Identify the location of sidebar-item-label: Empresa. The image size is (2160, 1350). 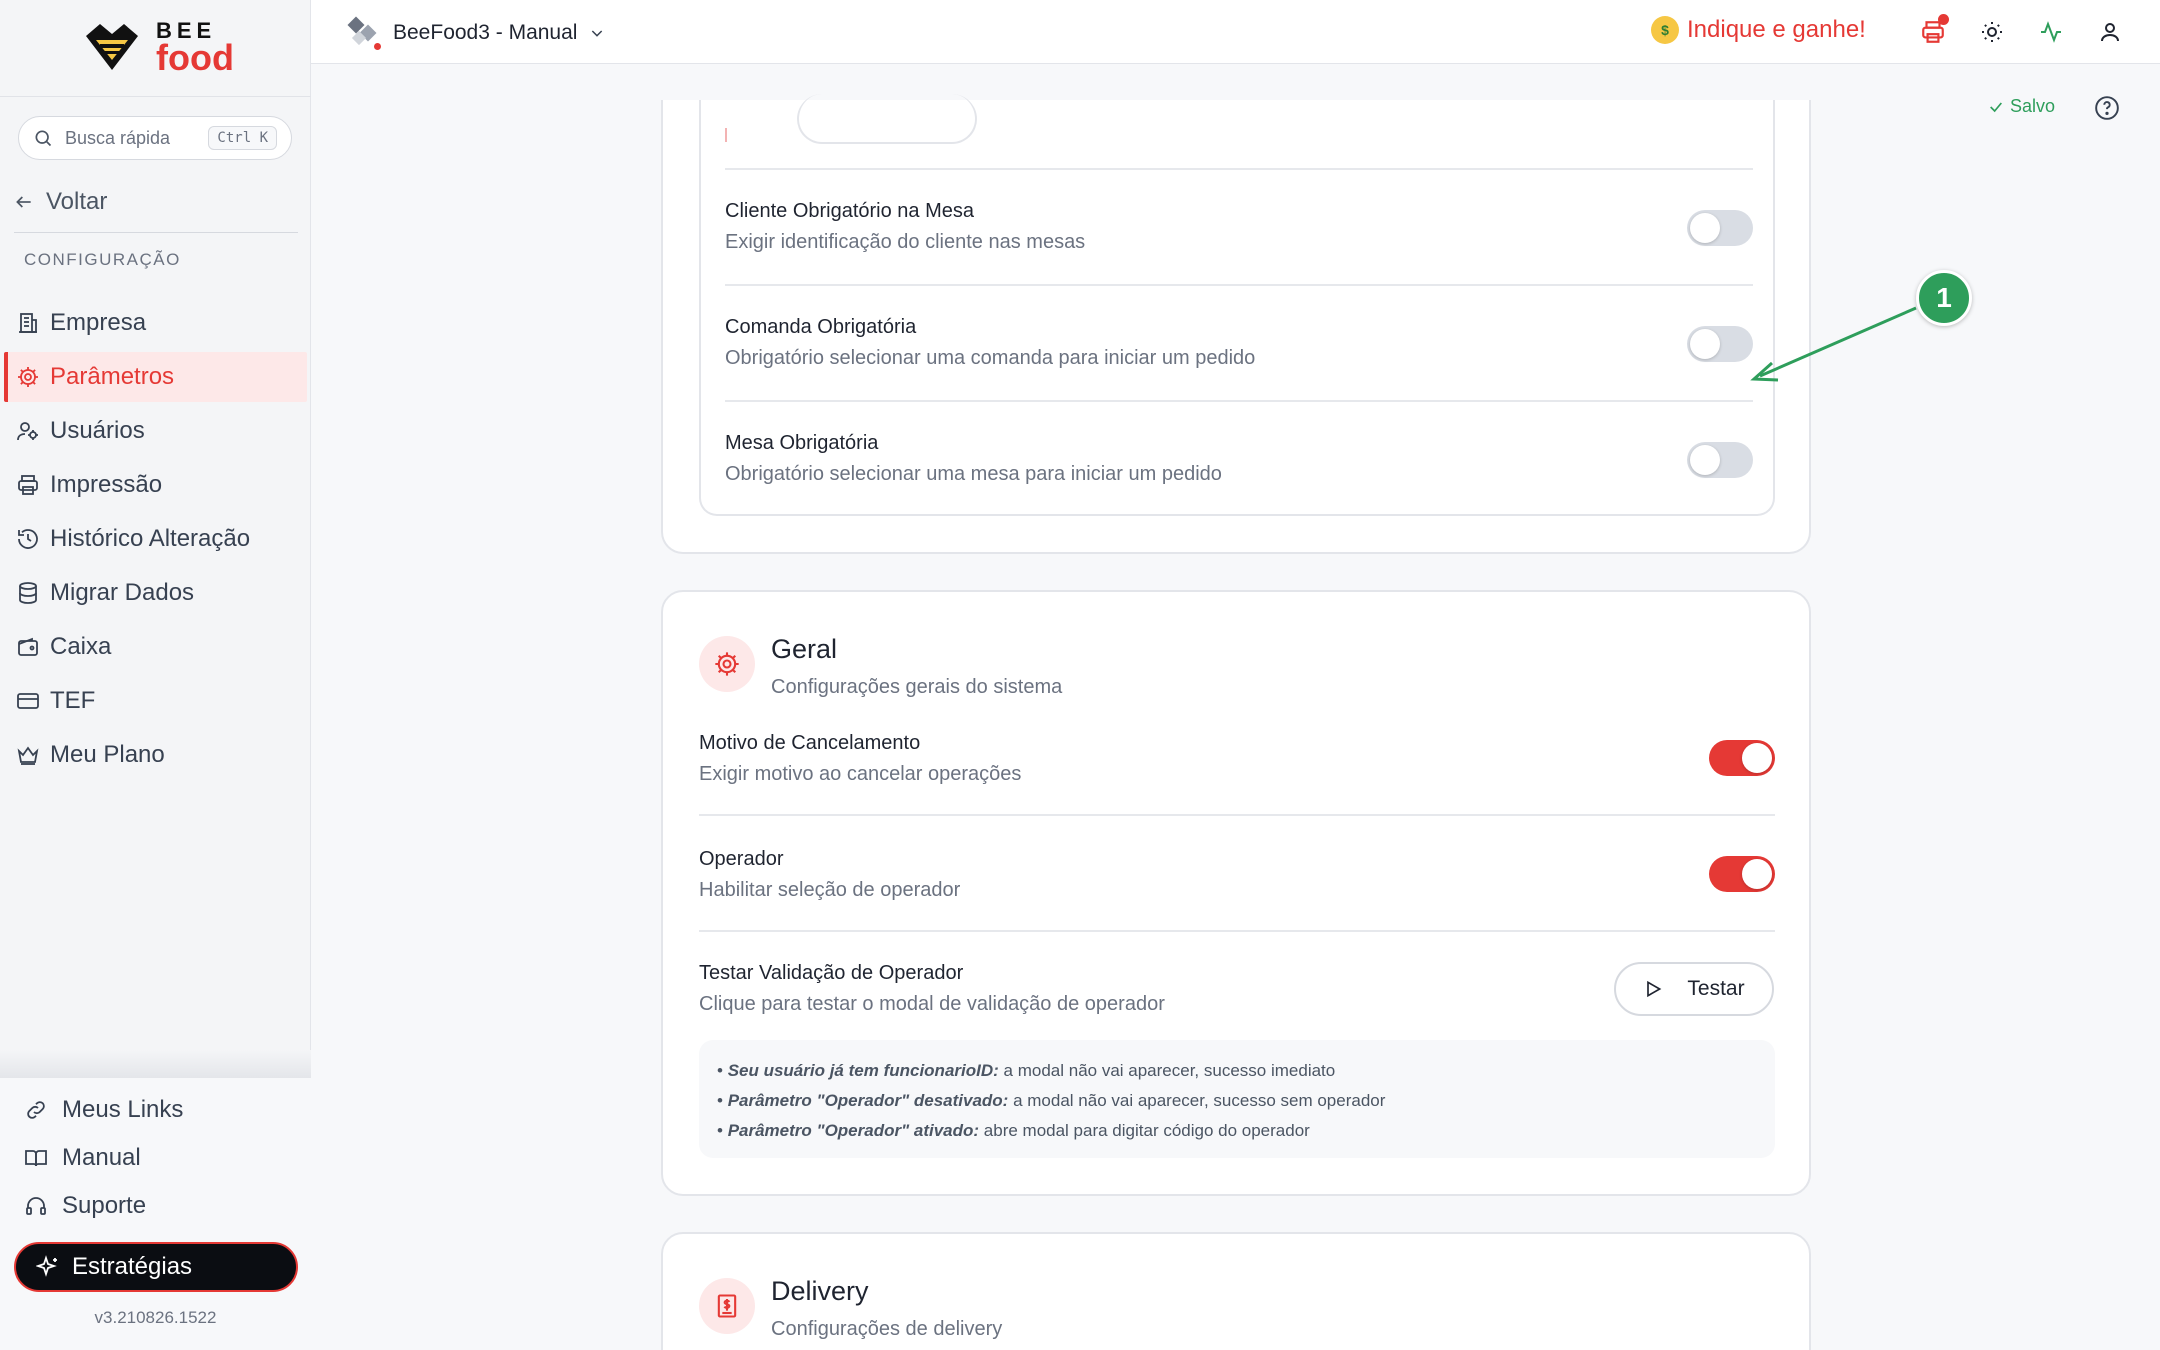
(98, 322).